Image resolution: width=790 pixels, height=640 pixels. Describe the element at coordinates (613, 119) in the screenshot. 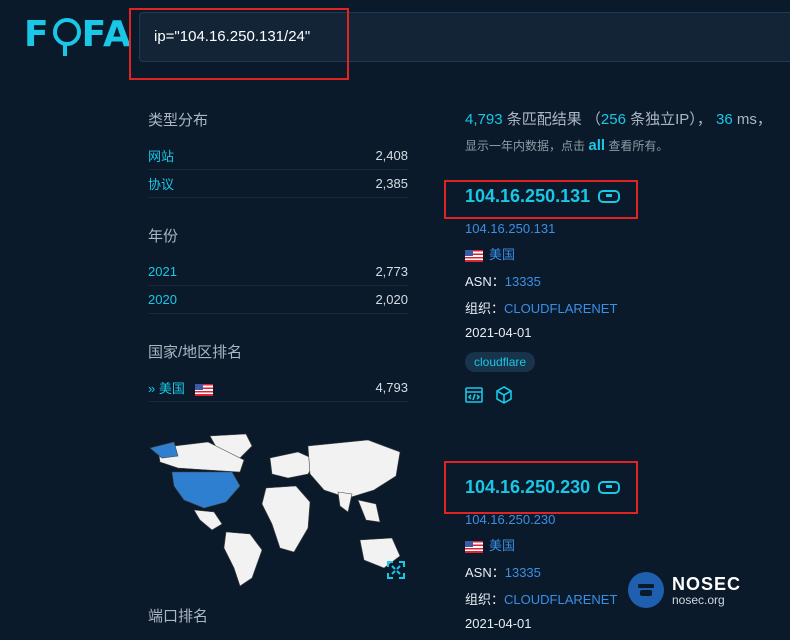

I see `unique-count: 256` at that location.